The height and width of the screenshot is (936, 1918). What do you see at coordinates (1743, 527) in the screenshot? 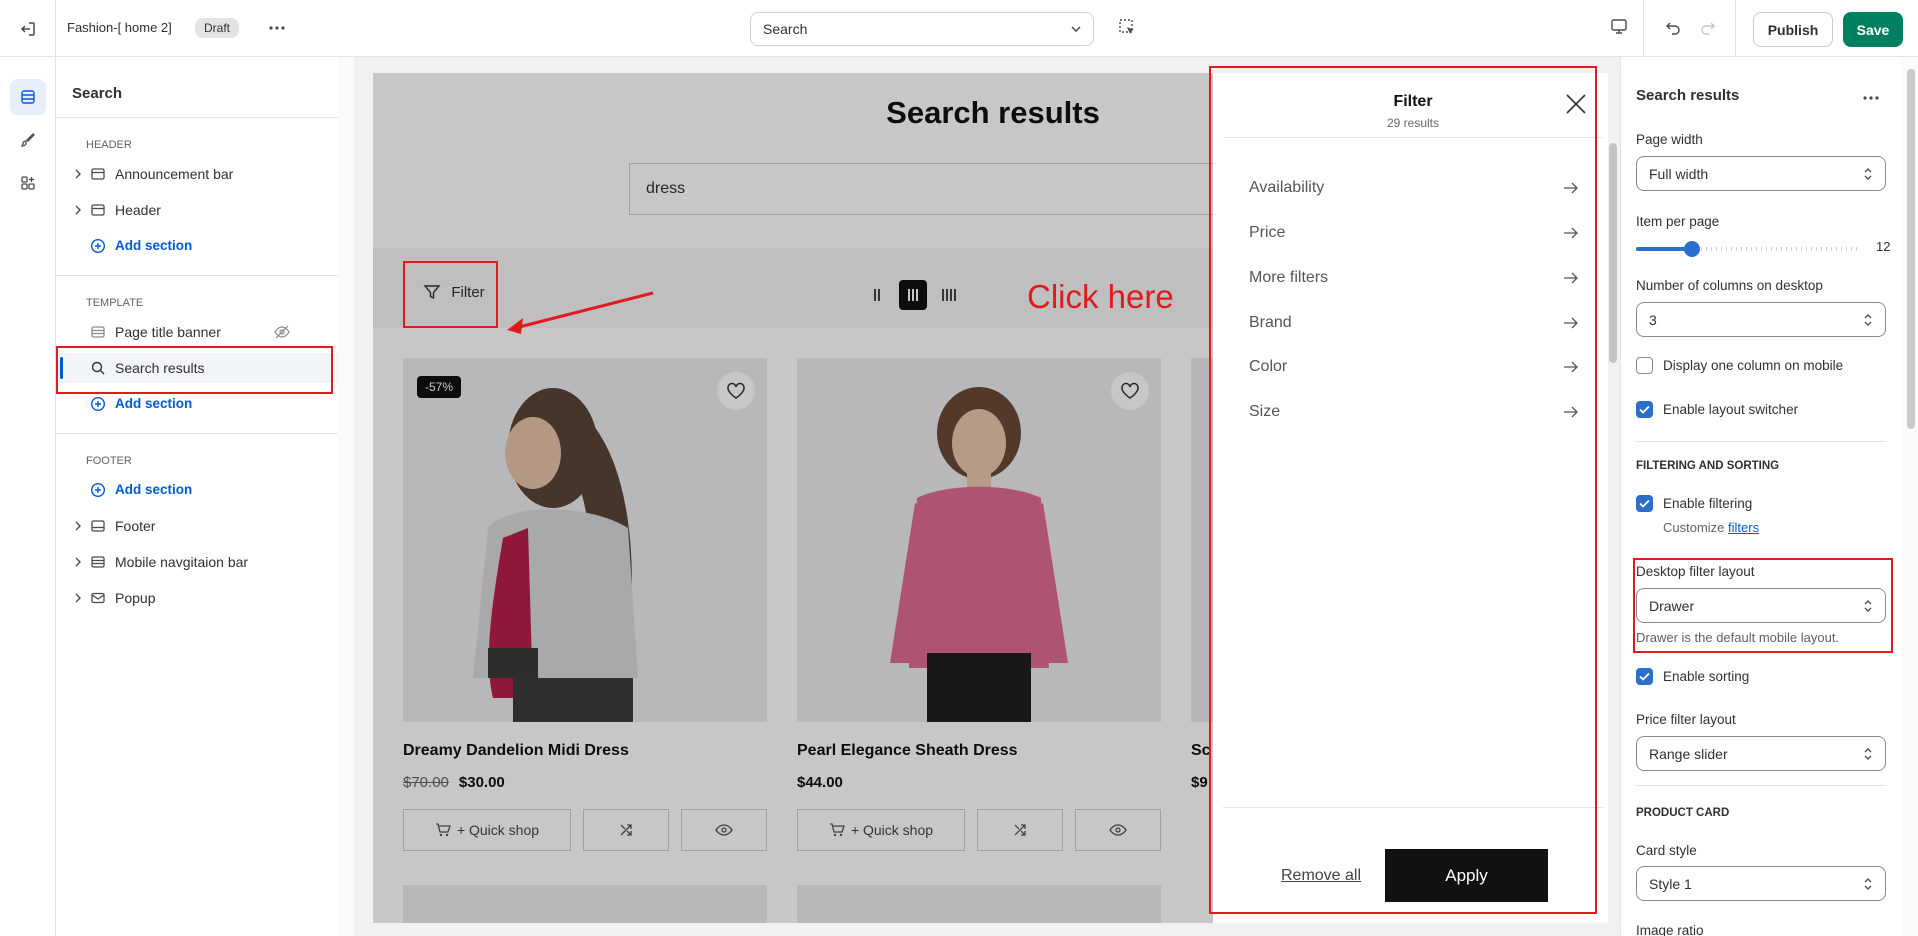
I see `filters-link: filters` at bounding box center [1743, 527].